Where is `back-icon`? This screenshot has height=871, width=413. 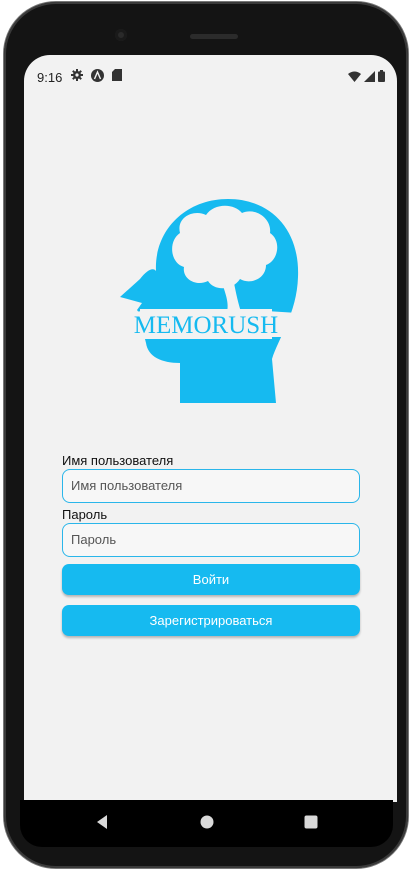
back-icon is located at coordinates (102, 824).